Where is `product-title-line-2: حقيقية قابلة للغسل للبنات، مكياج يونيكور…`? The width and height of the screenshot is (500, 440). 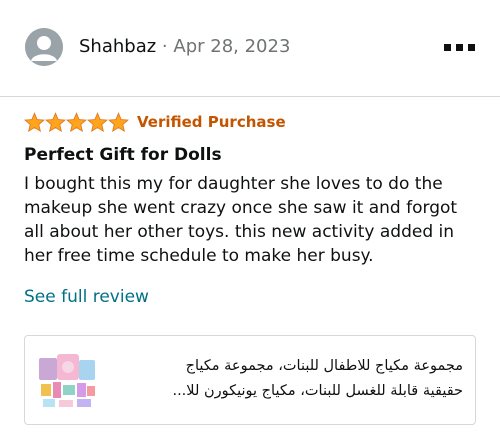
product-title-line-2: حقيقية قابلة للغسل للبنات، مكياج يونيكور… is located at coordinates (317, 391).